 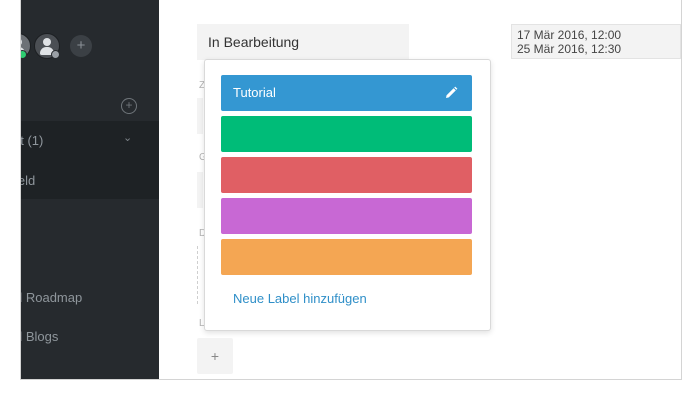 What do you see at coordinates (346, 175) in the screenshot?
I see `label-red` at bounding box center [346, 175].